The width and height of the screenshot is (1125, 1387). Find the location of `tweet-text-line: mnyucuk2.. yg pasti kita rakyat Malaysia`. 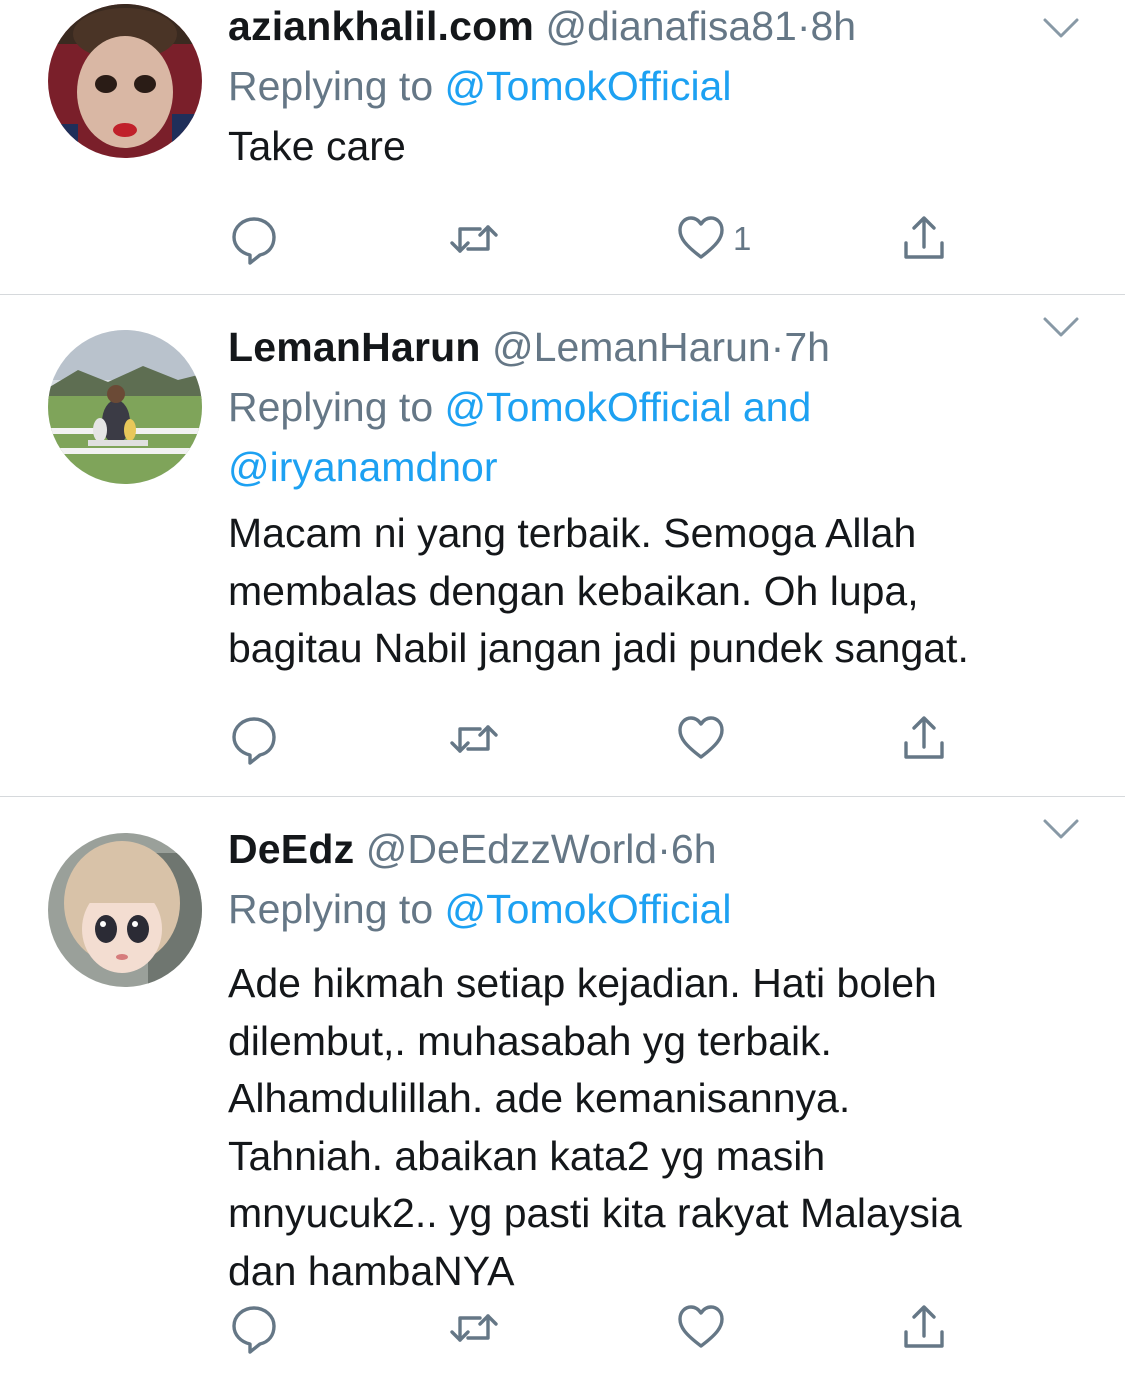

tweet-text-line: mnyucuk2.. yg pasti kita rakyat Malaysia is located at coordinates (595, 1213).